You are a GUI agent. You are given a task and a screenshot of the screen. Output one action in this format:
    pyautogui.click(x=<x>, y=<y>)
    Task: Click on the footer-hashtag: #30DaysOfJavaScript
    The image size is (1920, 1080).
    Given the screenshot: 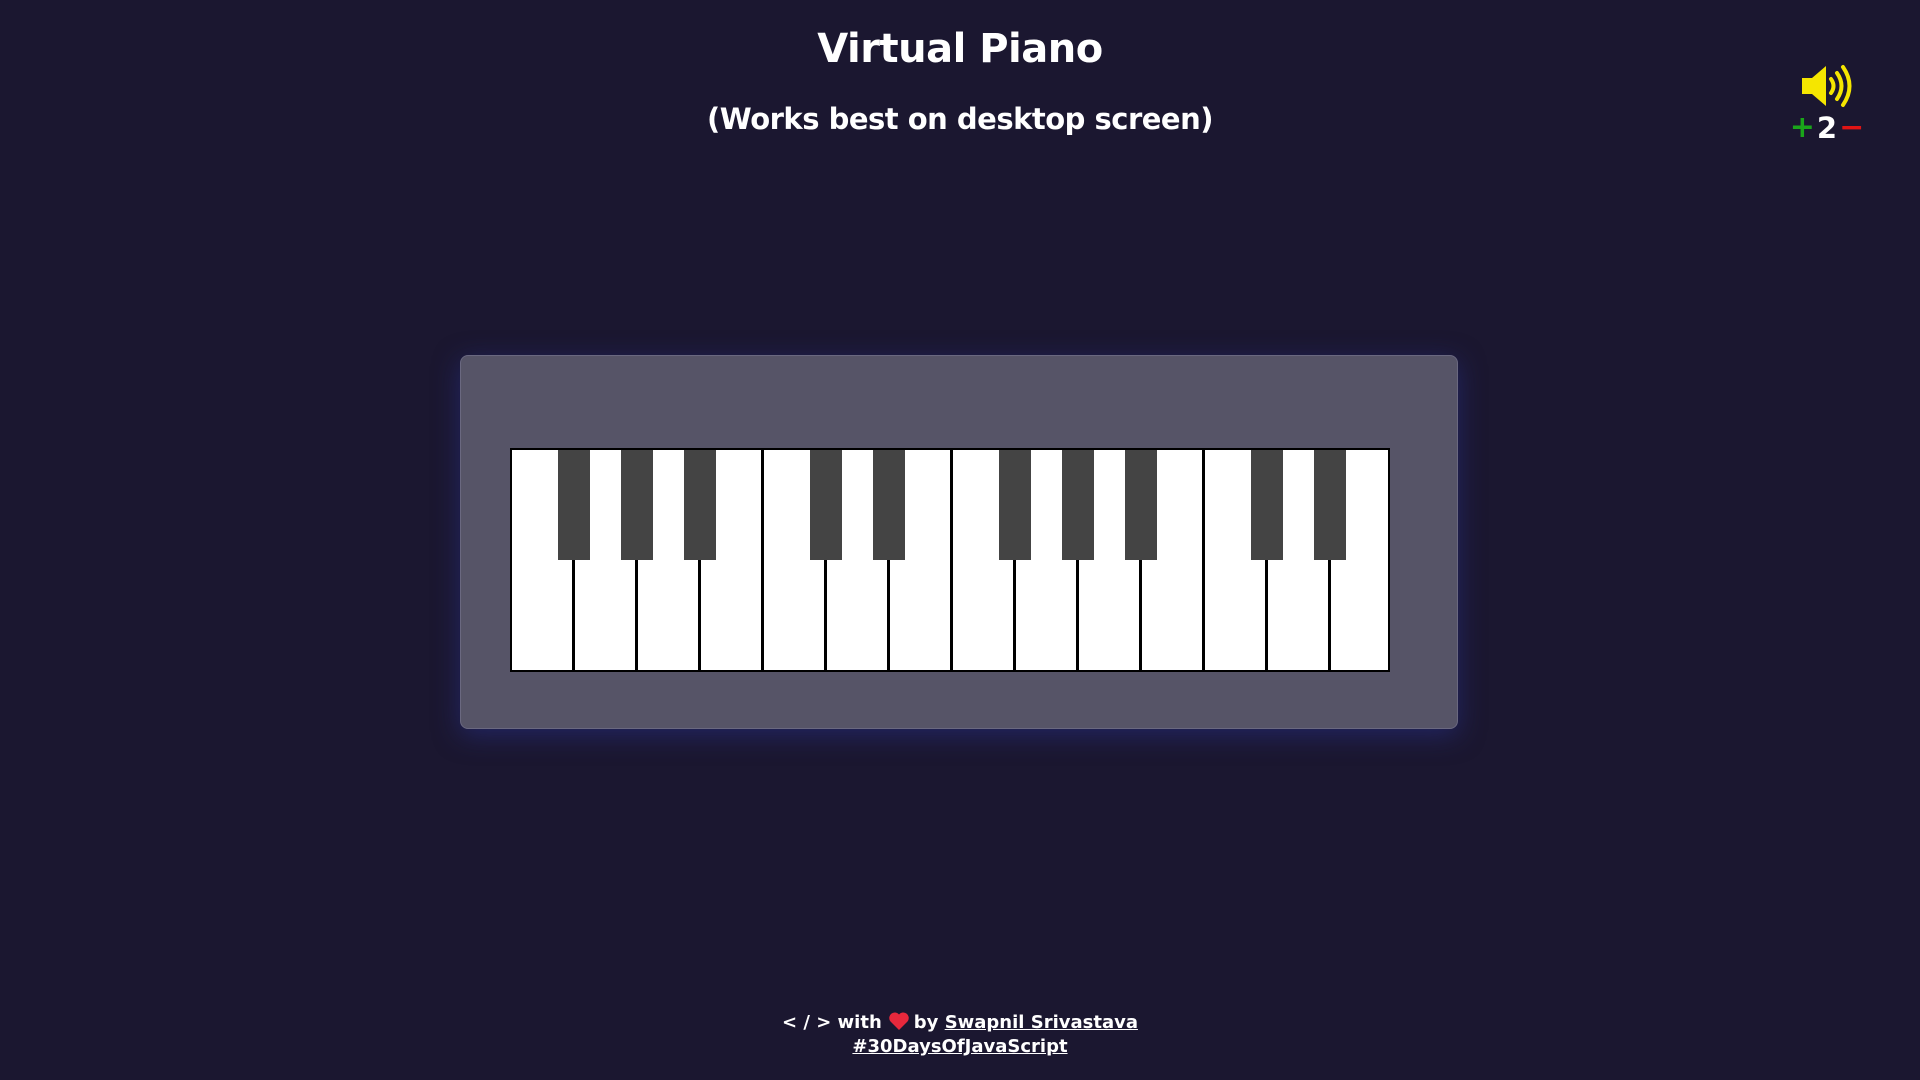 What is the action you would take?
    pyautogui.click(x=960, y=1047)
    